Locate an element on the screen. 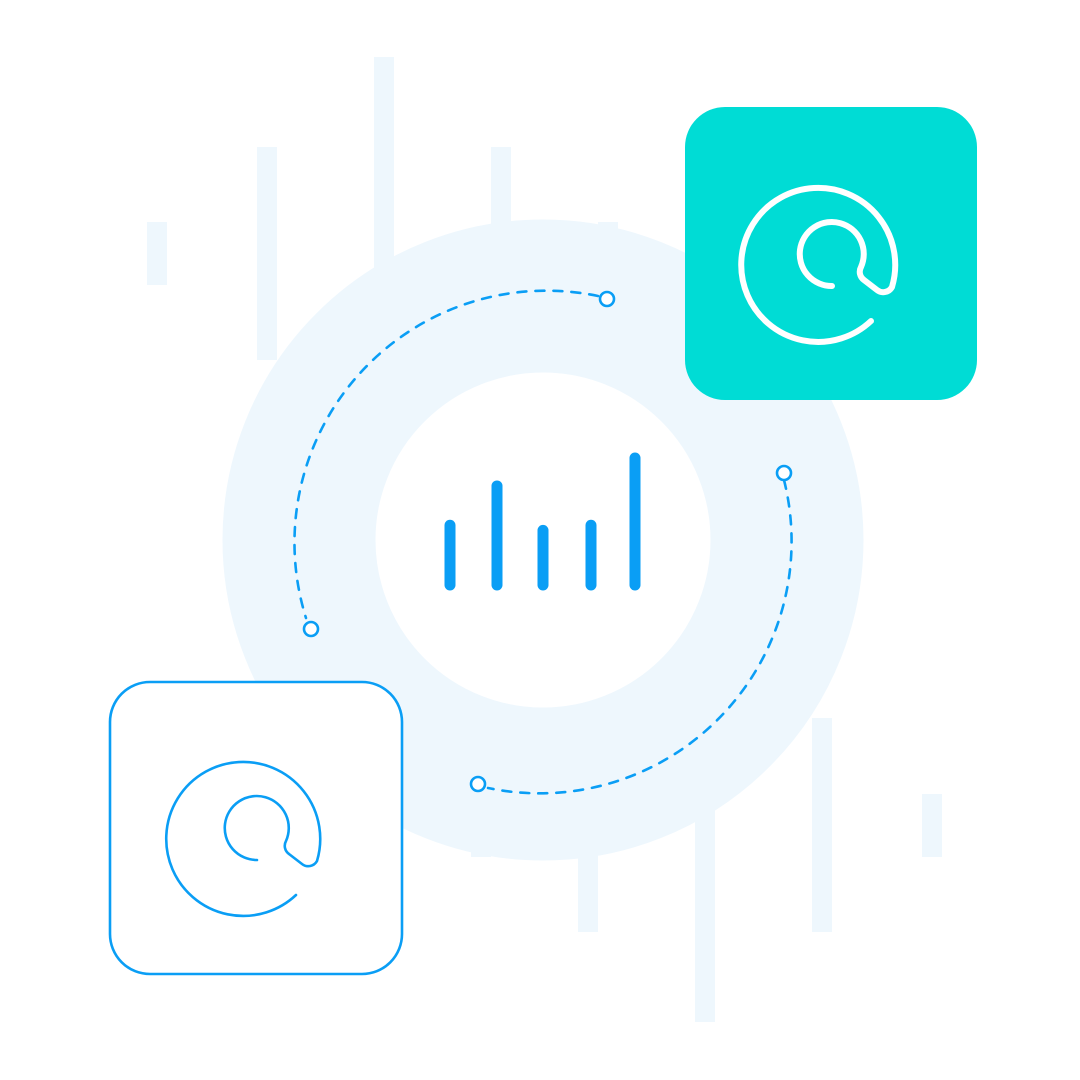 Image resolution: width=1080 pixels, height=1080 pixels. mention-card-outline is located at coordinates (256, 828).